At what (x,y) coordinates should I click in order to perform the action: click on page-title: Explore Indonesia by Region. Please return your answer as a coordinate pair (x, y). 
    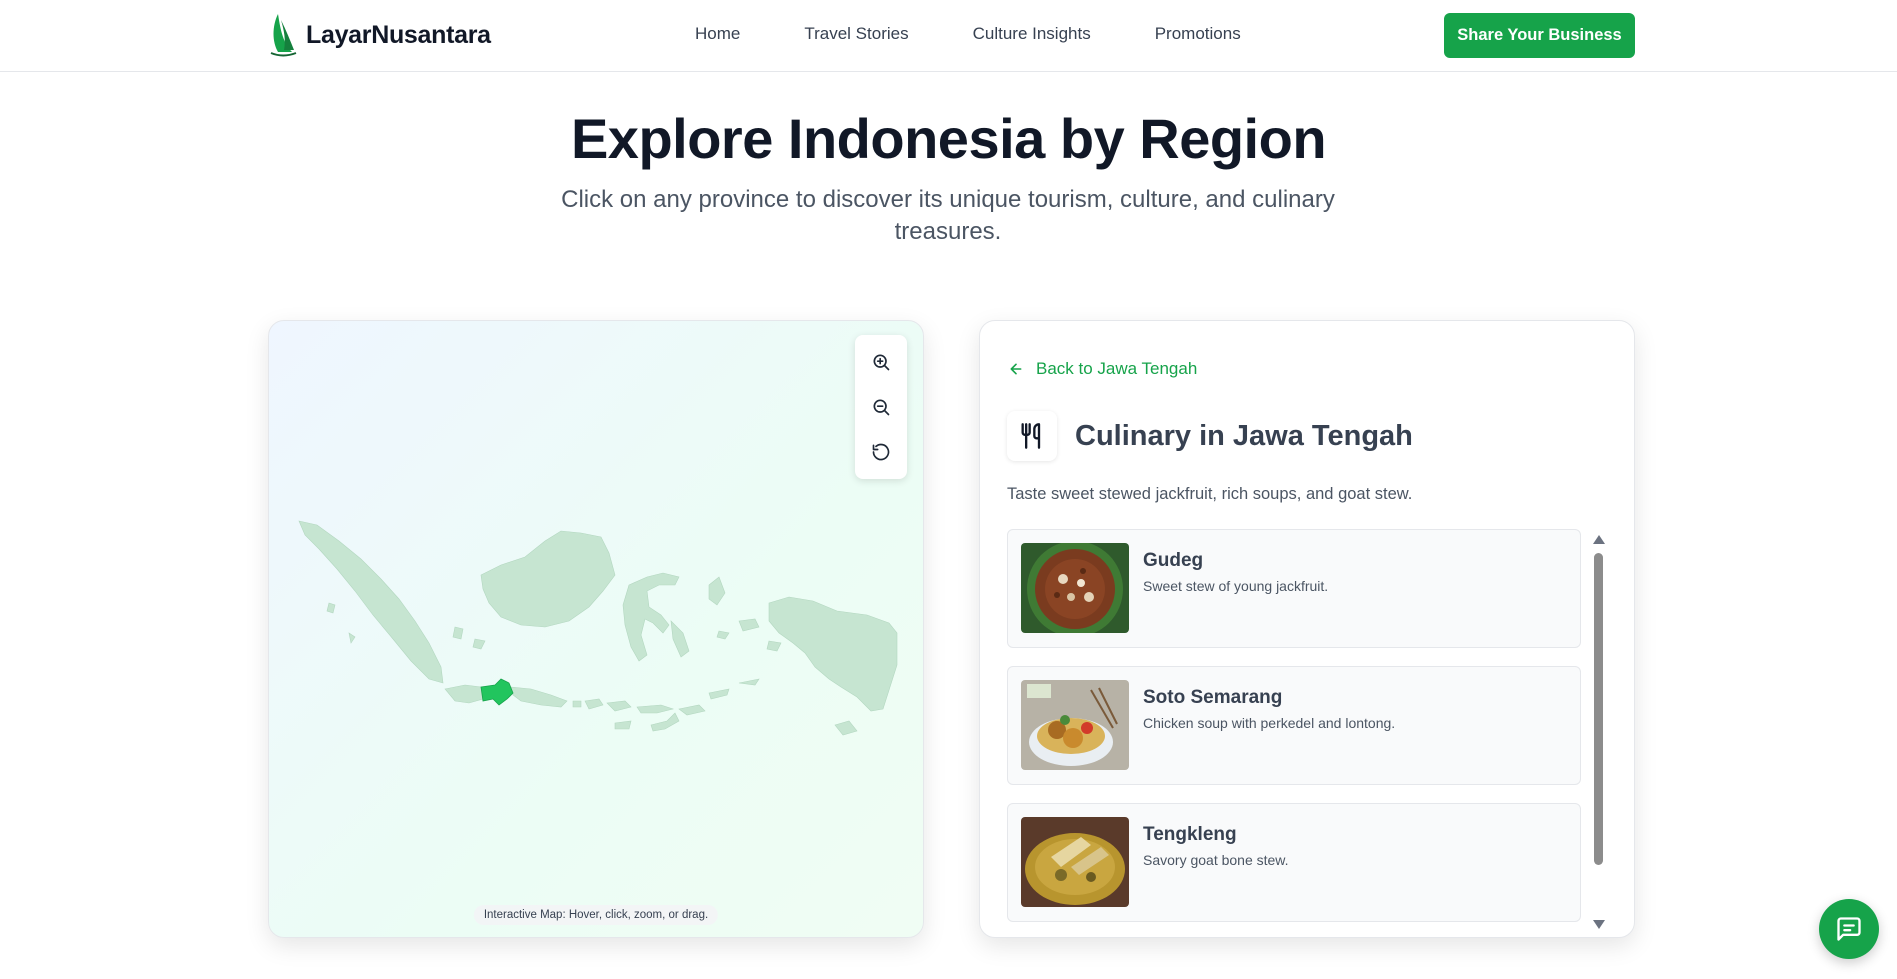
    Looking at the image, I should click on (948, 138).